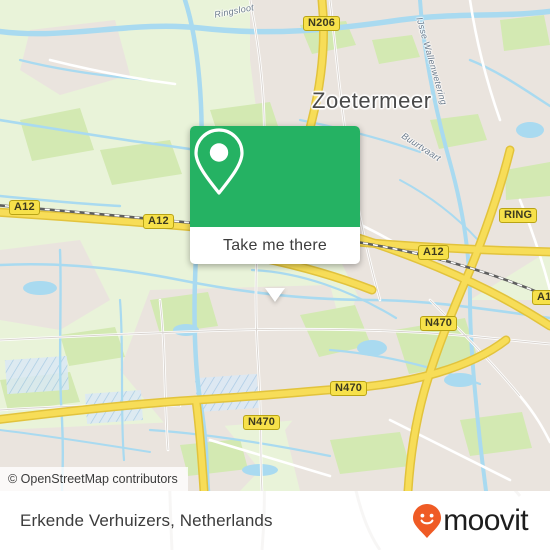 The height and width of the screenshot is (550, 550). Describe the element at coordinates (275, 176) in the screenshot. I see `callout-header` at that location.